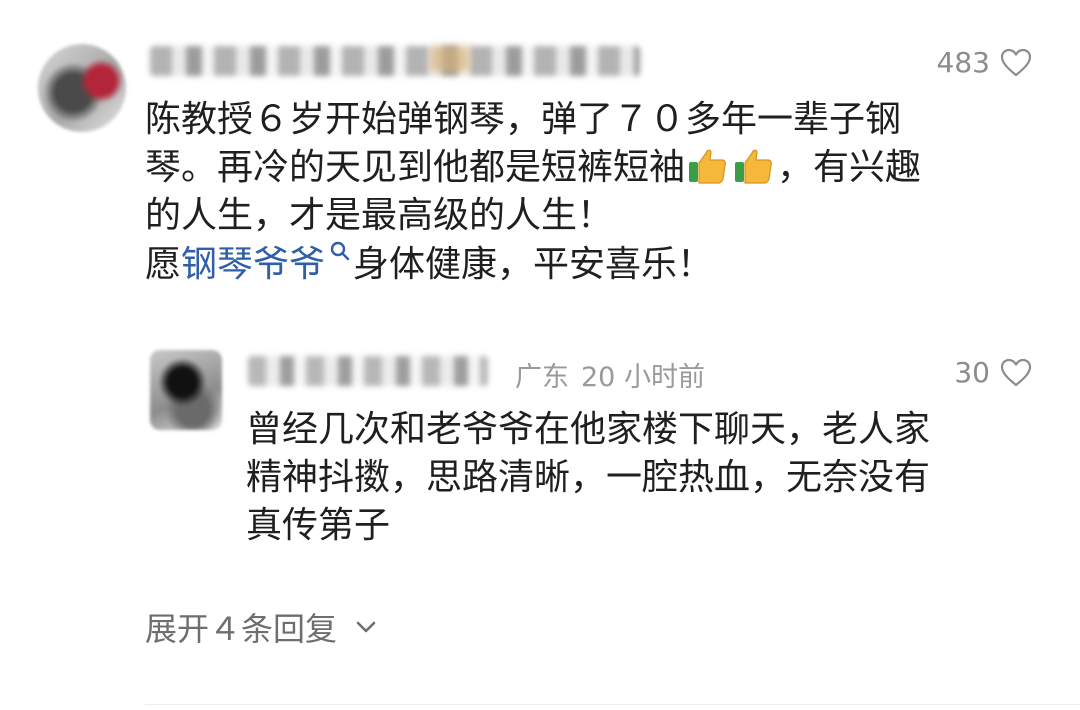 This screenshot has height=710, width=1080. What do you see at coordinates (523, 119) in the screenshot?
I see `comment-line: 陈教授６岁开始弹钢琴，弹了７０多年一辈子钢` at bounding box center [523, 119].